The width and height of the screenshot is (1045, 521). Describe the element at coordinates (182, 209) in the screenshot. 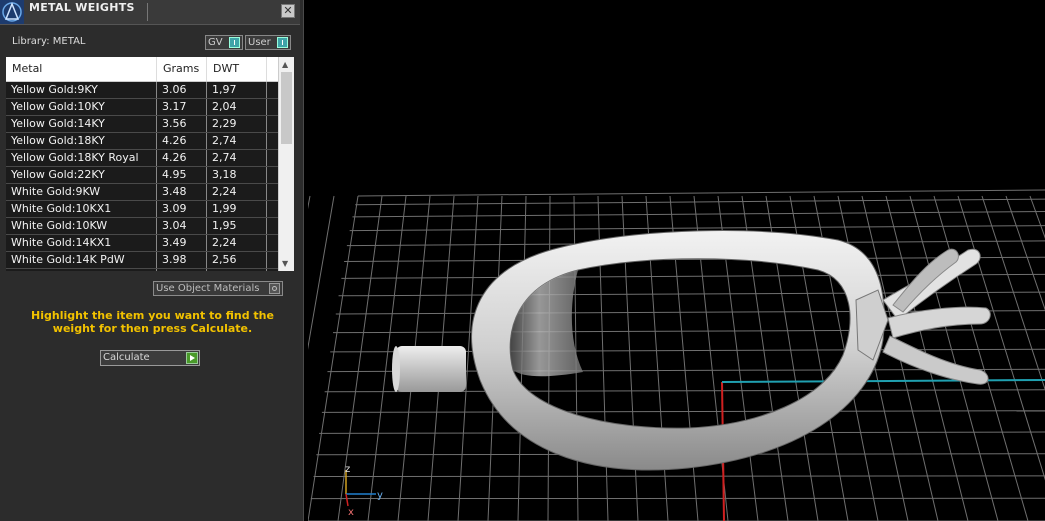

I see `cell-grams: 3.09` at that location.